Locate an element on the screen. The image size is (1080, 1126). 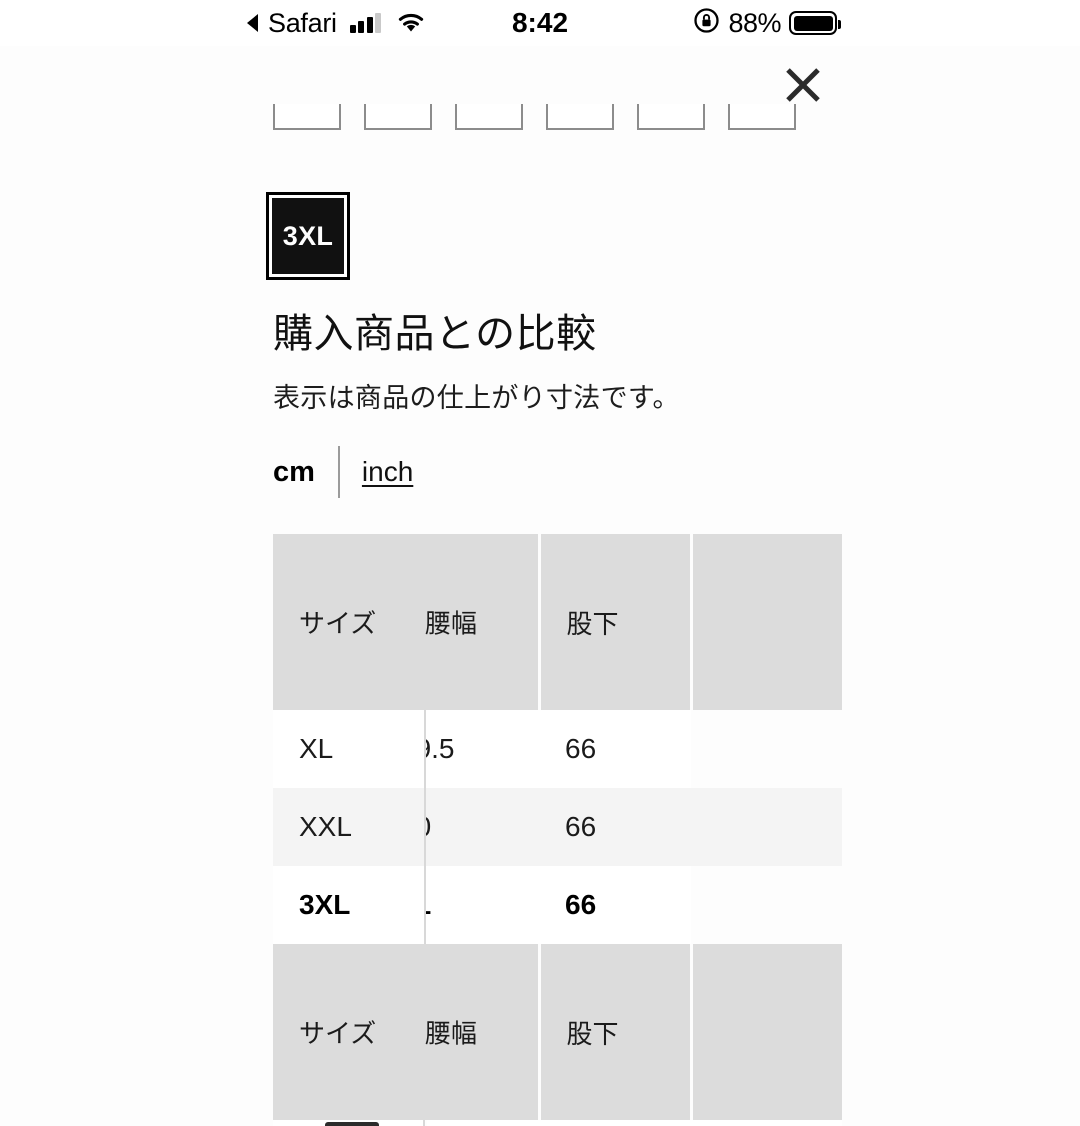
status-bar-right: 88% is located at coordinates (767, 23).